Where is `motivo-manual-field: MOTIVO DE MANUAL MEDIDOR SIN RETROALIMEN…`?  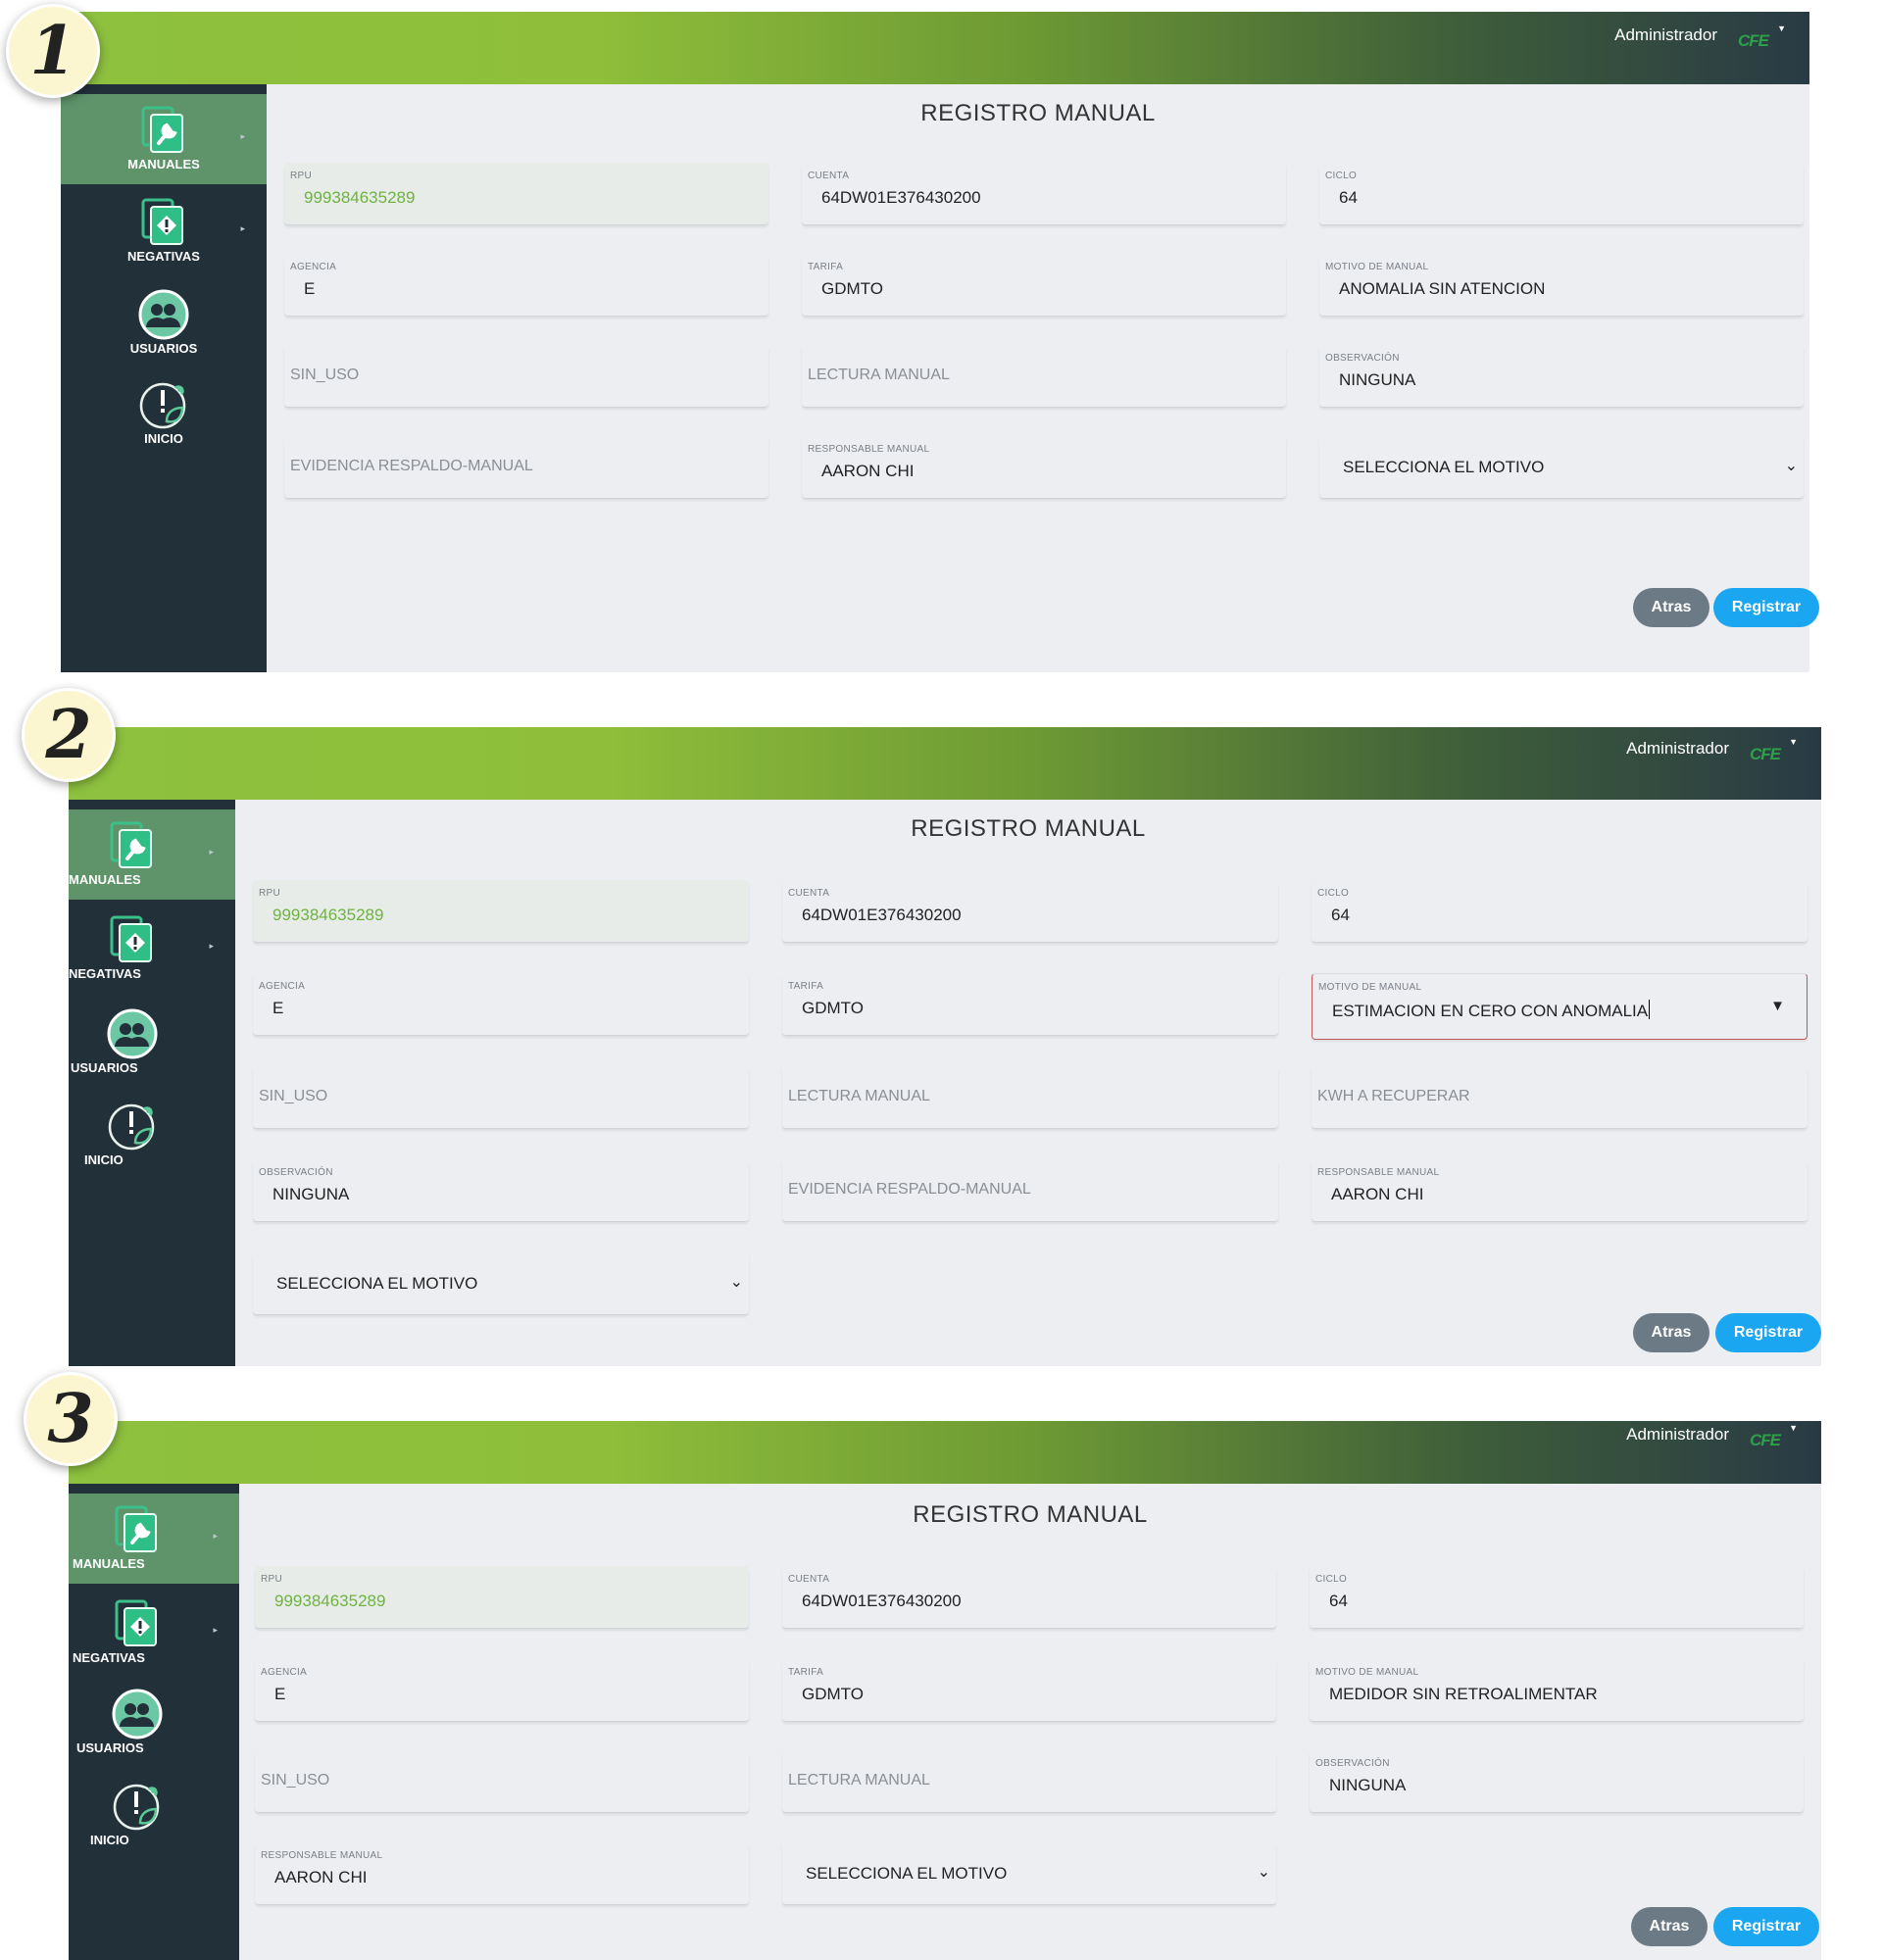
motivo-manual-field: MOTIVO DE MANUAL MEDIDOR SIN RETROALIMEN… is located at coordinates (1557, 1690).